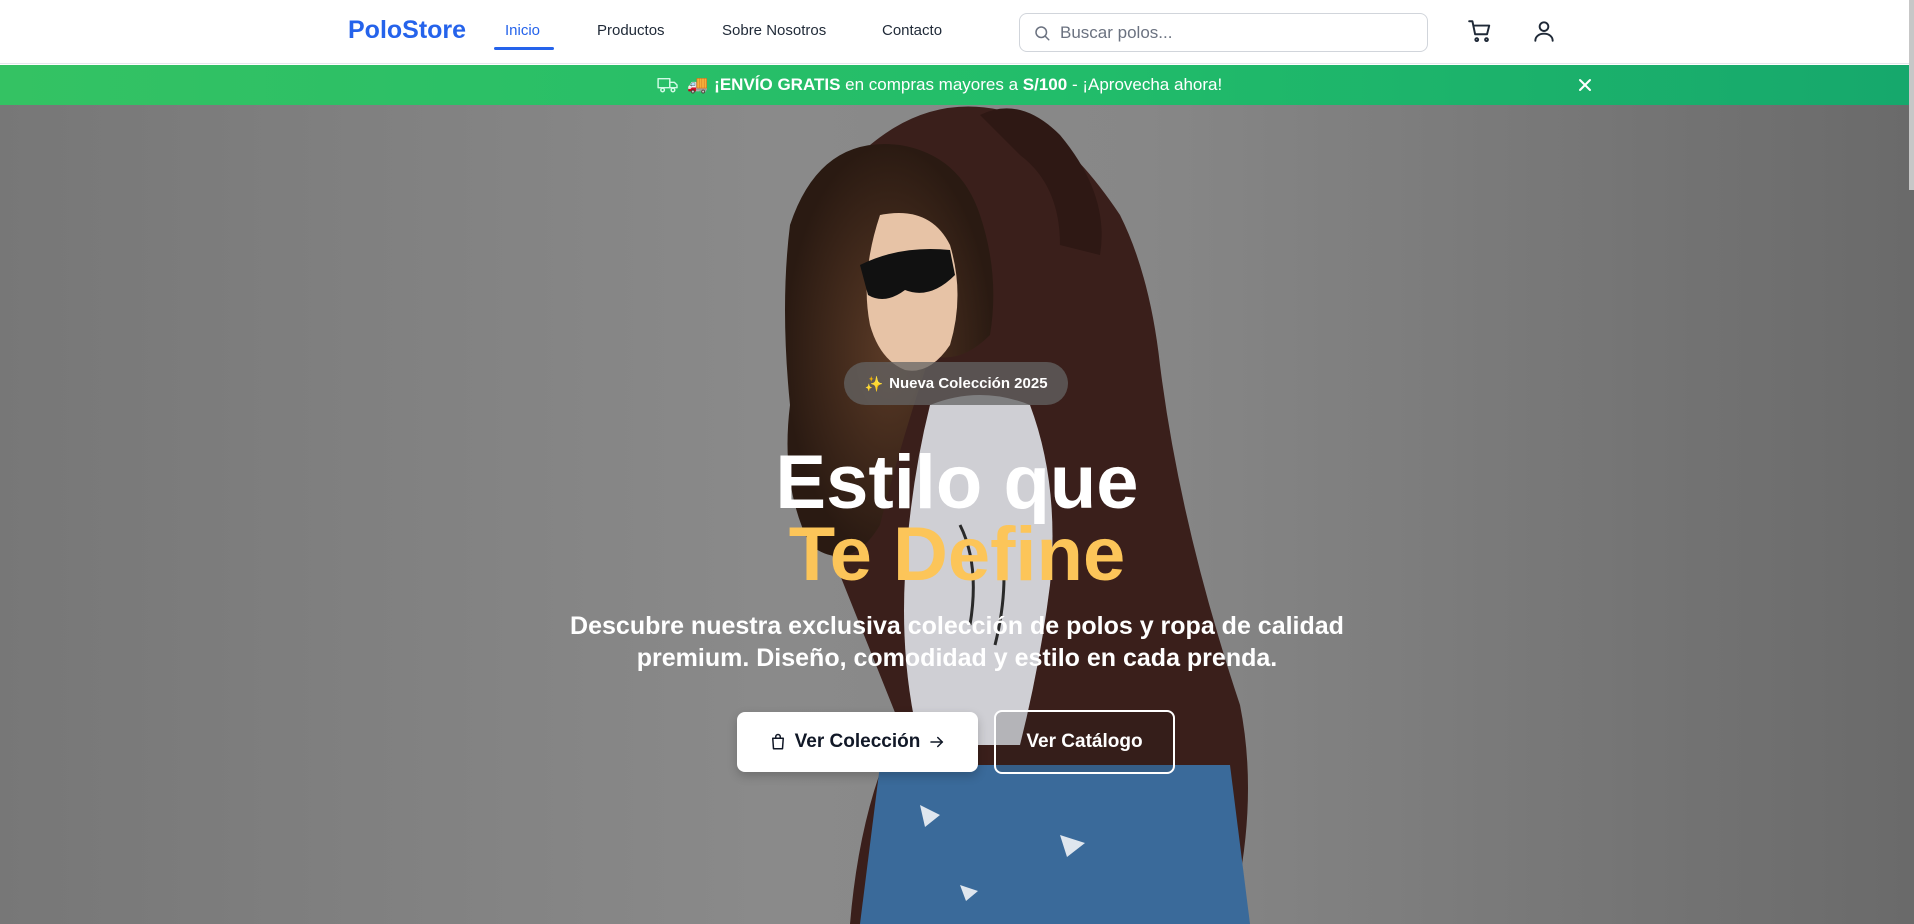  What do you see at coordinates (937, 742) in the screenshot?
I see `arrow-right-icon` at bounding box center [937, 742].